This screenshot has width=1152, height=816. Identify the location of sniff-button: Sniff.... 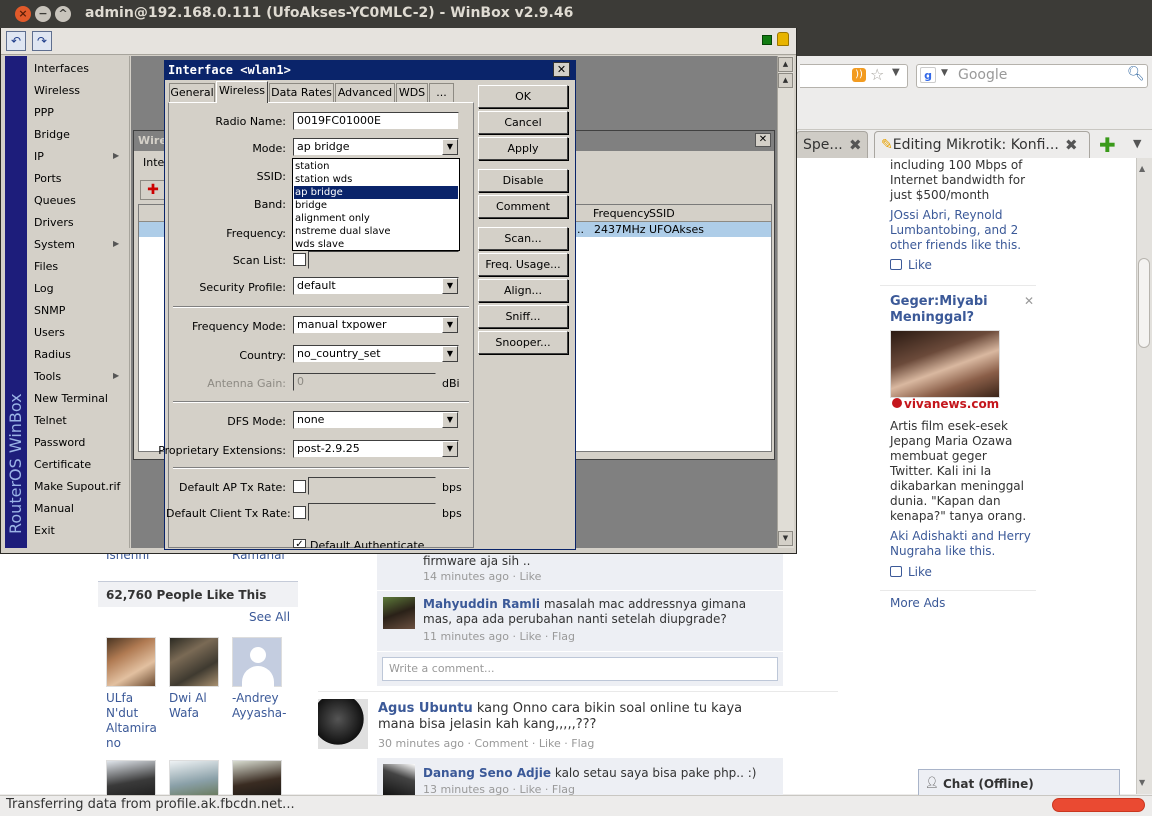
(523, 316).